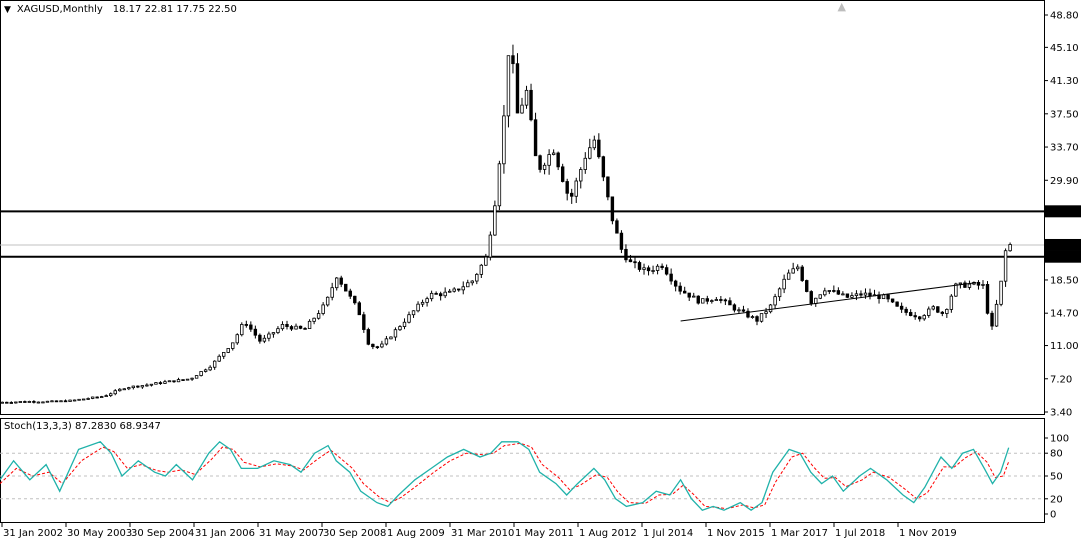  I want to click on triangle-down-icon: ▼, so click(7, 10).